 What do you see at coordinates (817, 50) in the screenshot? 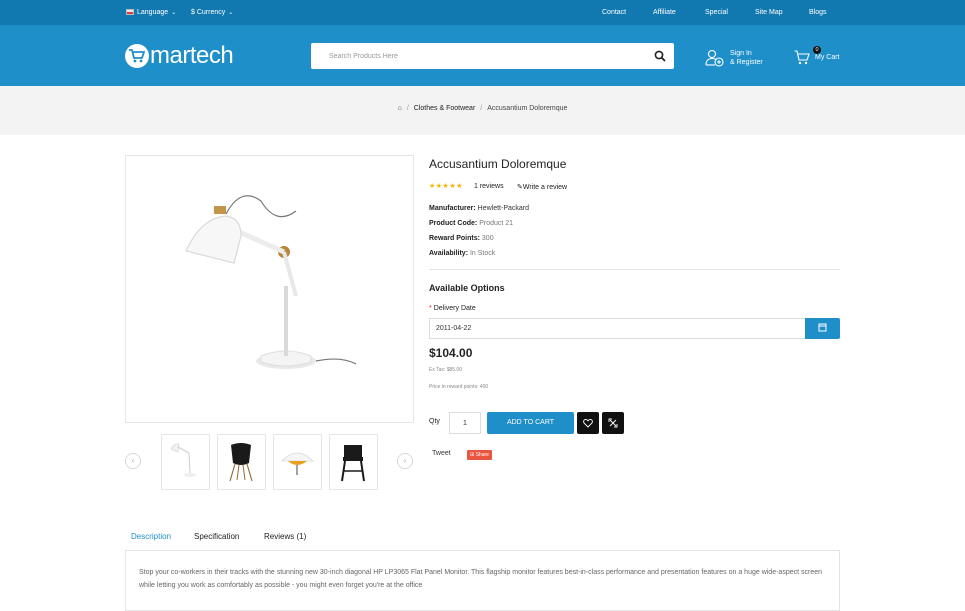
I see `cart-count-badge: 0` at bounding box center [817, 50].